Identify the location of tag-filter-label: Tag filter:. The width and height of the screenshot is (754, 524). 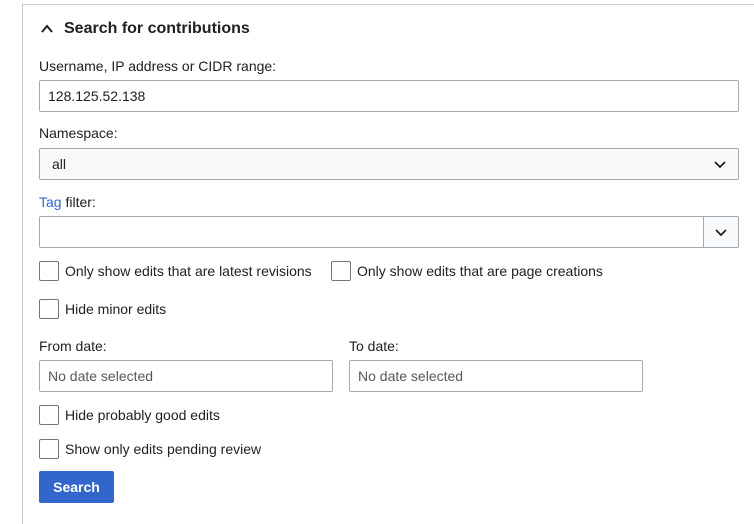
(67, 202).